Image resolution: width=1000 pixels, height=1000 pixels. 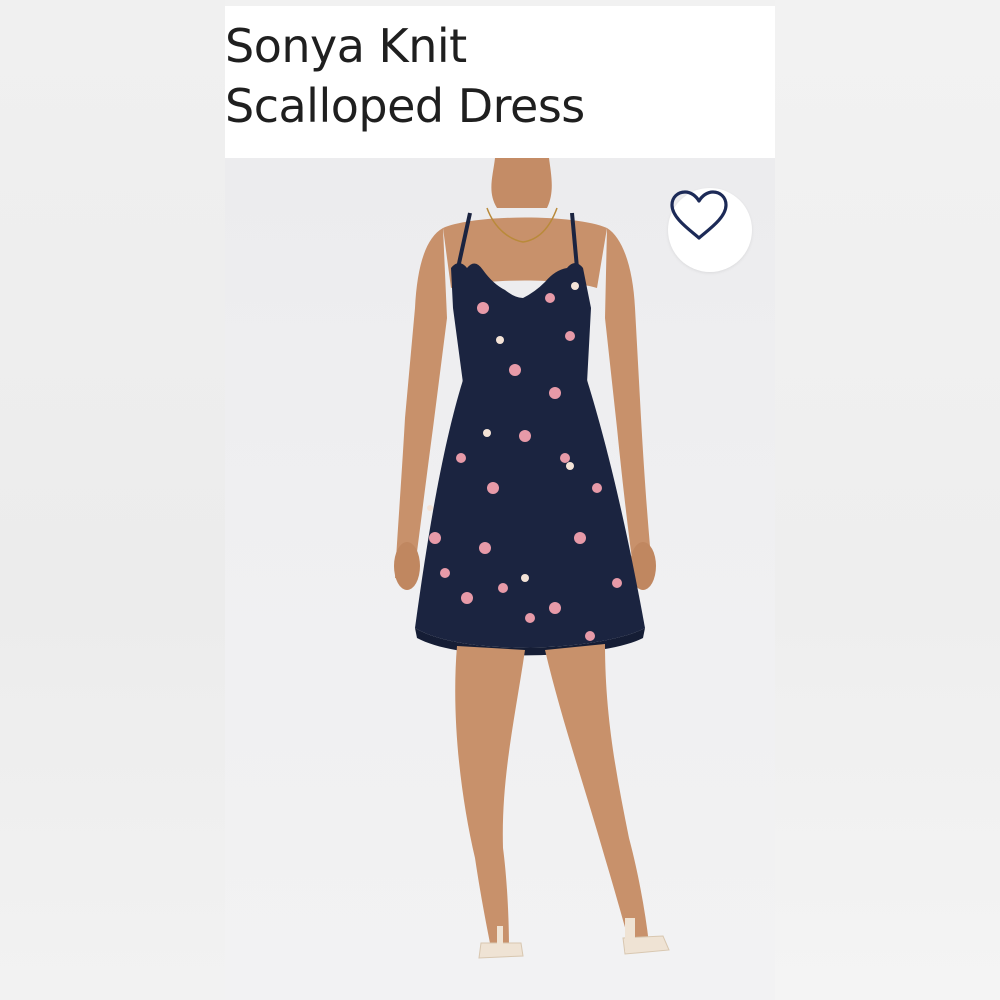 I want to click on product-title-line-1: Sonya Knit, so click(x=346, y=46).